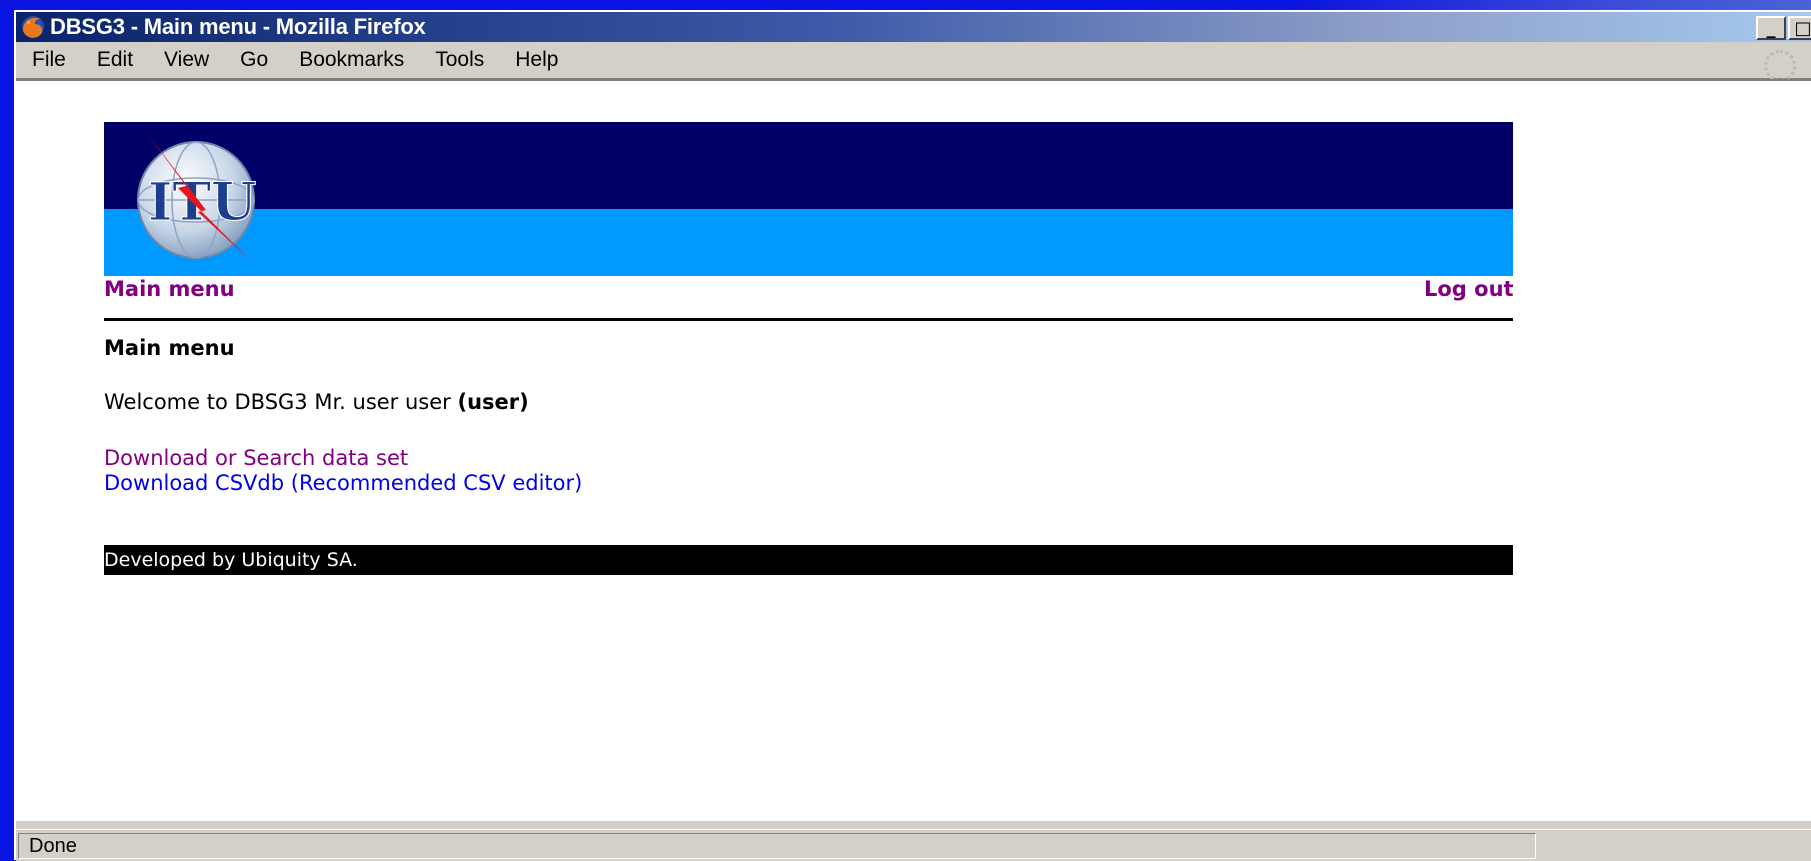  I want to click on minimize-button: _, so click(1771, 28).